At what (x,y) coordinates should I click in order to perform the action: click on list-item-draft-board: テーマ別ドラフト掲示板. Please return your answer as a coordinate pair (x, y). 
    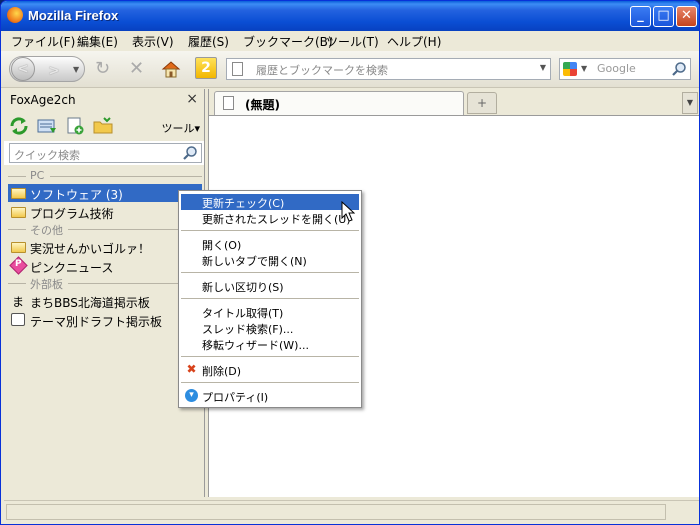
    Looking at the image, I should click on (105, 320).